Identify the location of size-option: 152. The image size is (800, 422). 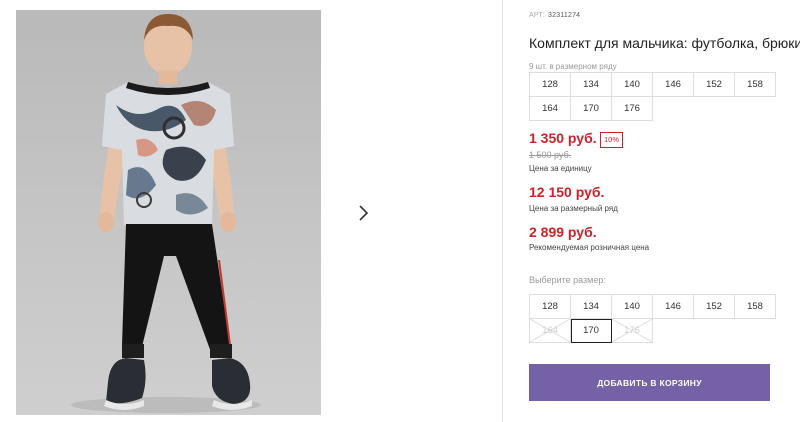
(714, 307).